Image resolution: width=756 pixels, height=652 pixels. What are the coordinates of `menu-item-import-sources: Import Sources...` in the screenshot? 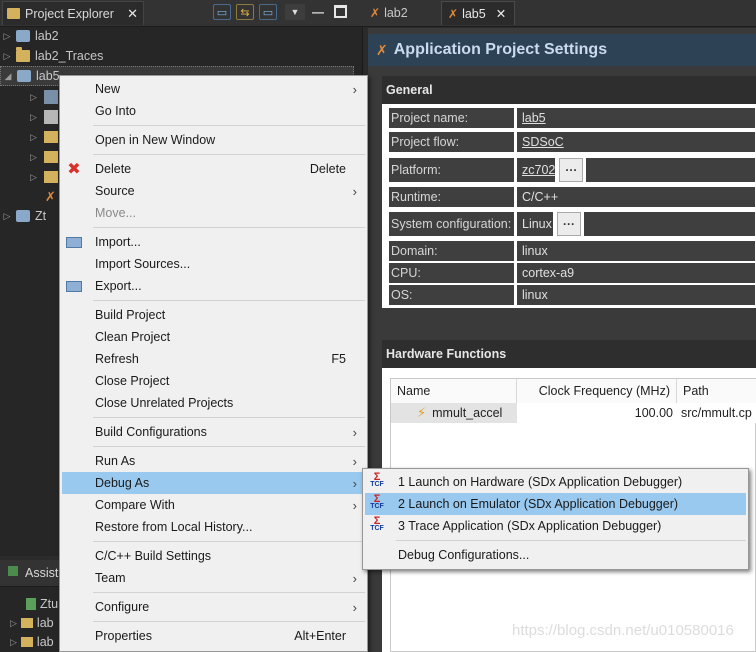 It's located at (213, 264).